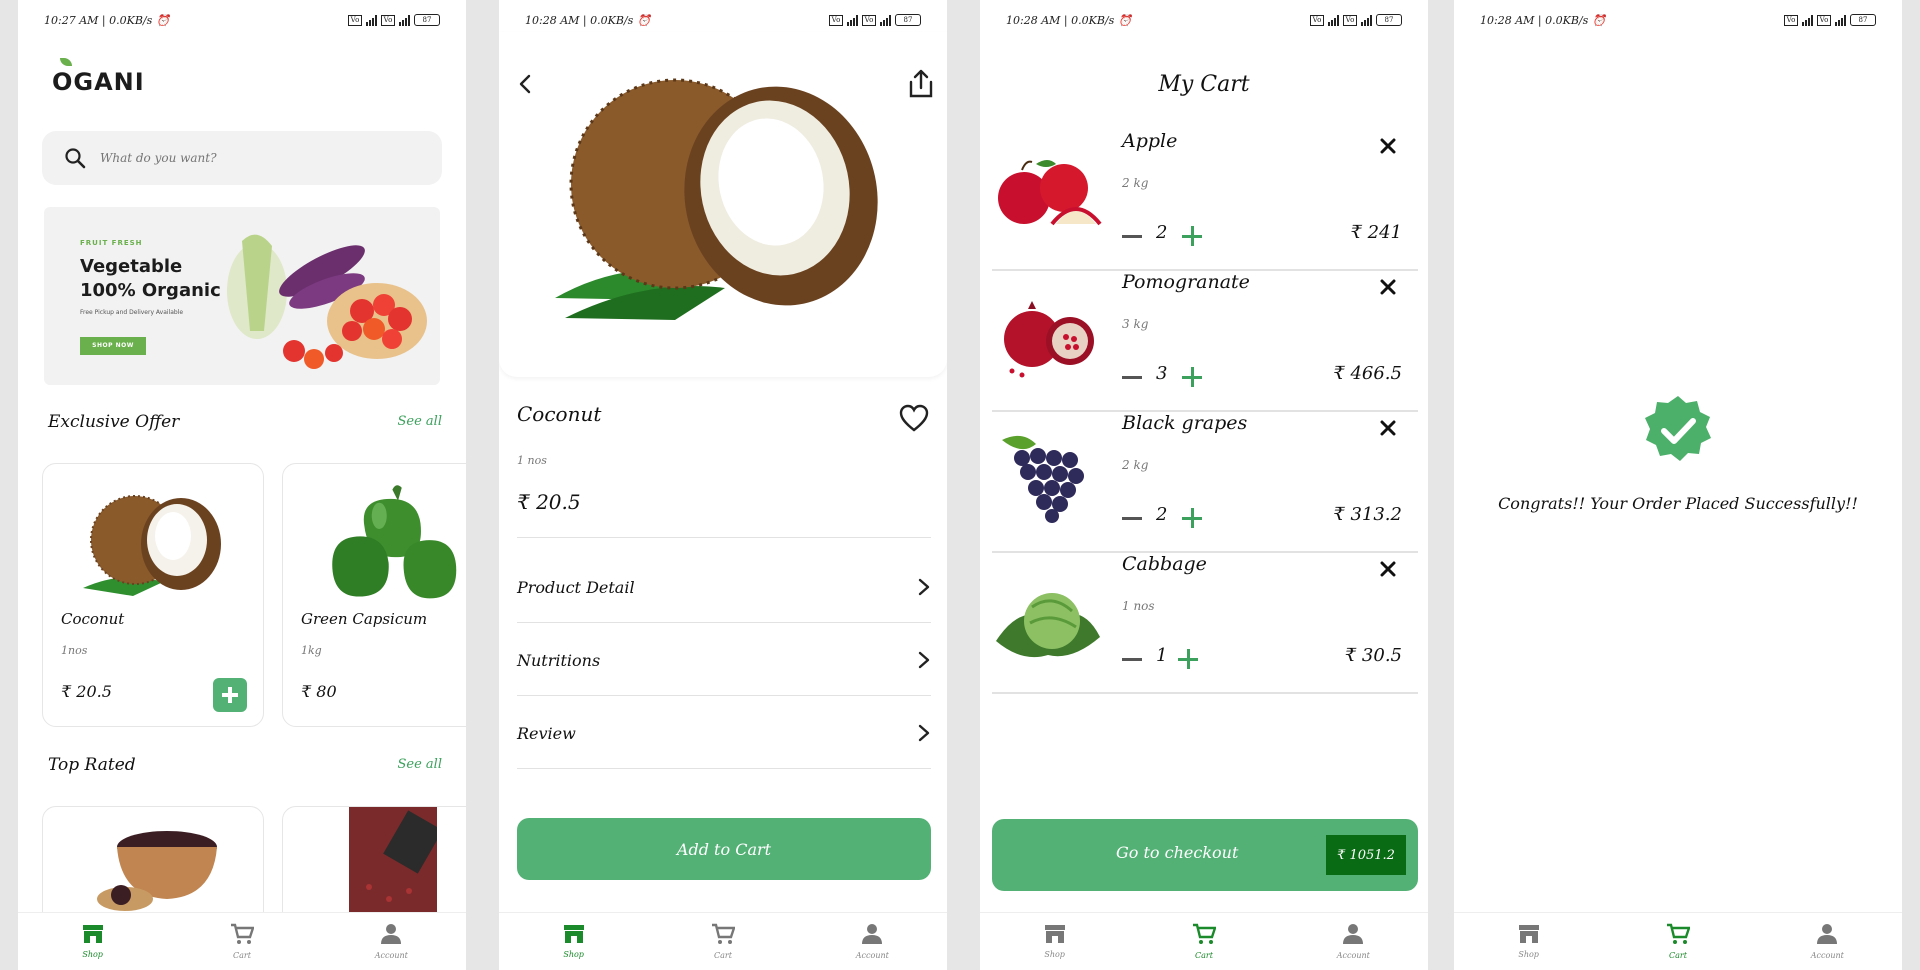  Describe the element at coordinates (1205, 341) in the screenshot. I see `cart-item-pomogranate: Pomogranate 3 kg 3 ₹ 466.5` at that location.